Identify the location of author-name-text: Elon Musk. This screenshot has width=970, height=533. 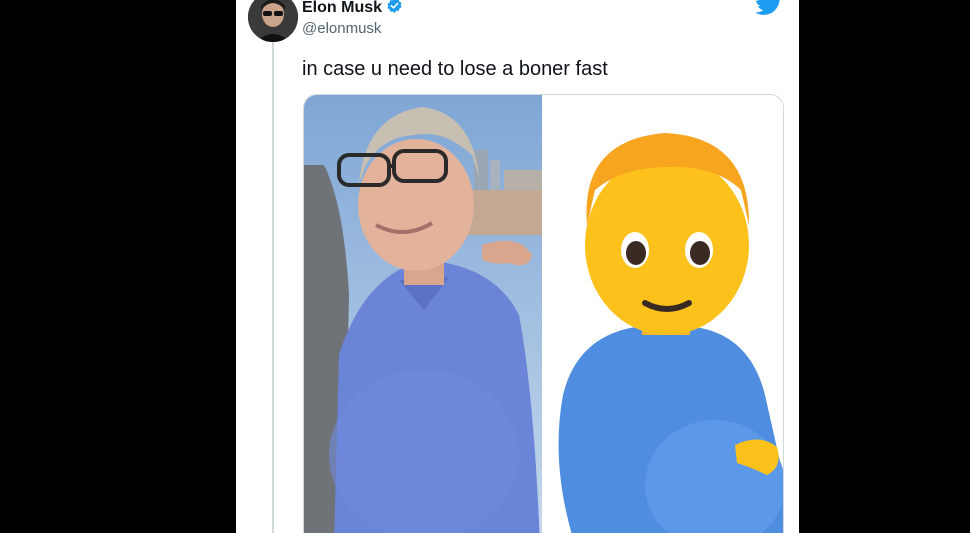
(342, 8).